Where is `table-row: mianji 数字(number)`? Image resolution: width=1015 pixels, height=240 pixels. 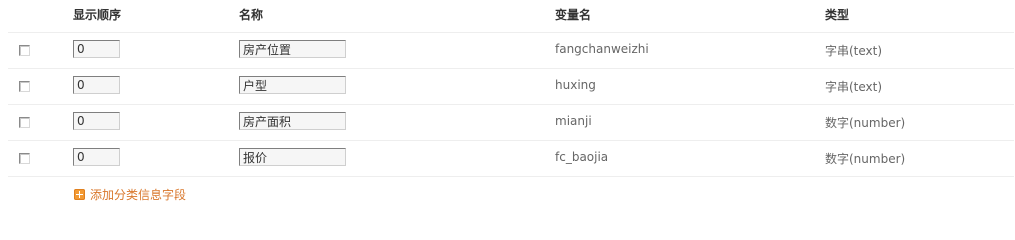
table-row: mianji 数字(number) is located at coordinates (511, 123).